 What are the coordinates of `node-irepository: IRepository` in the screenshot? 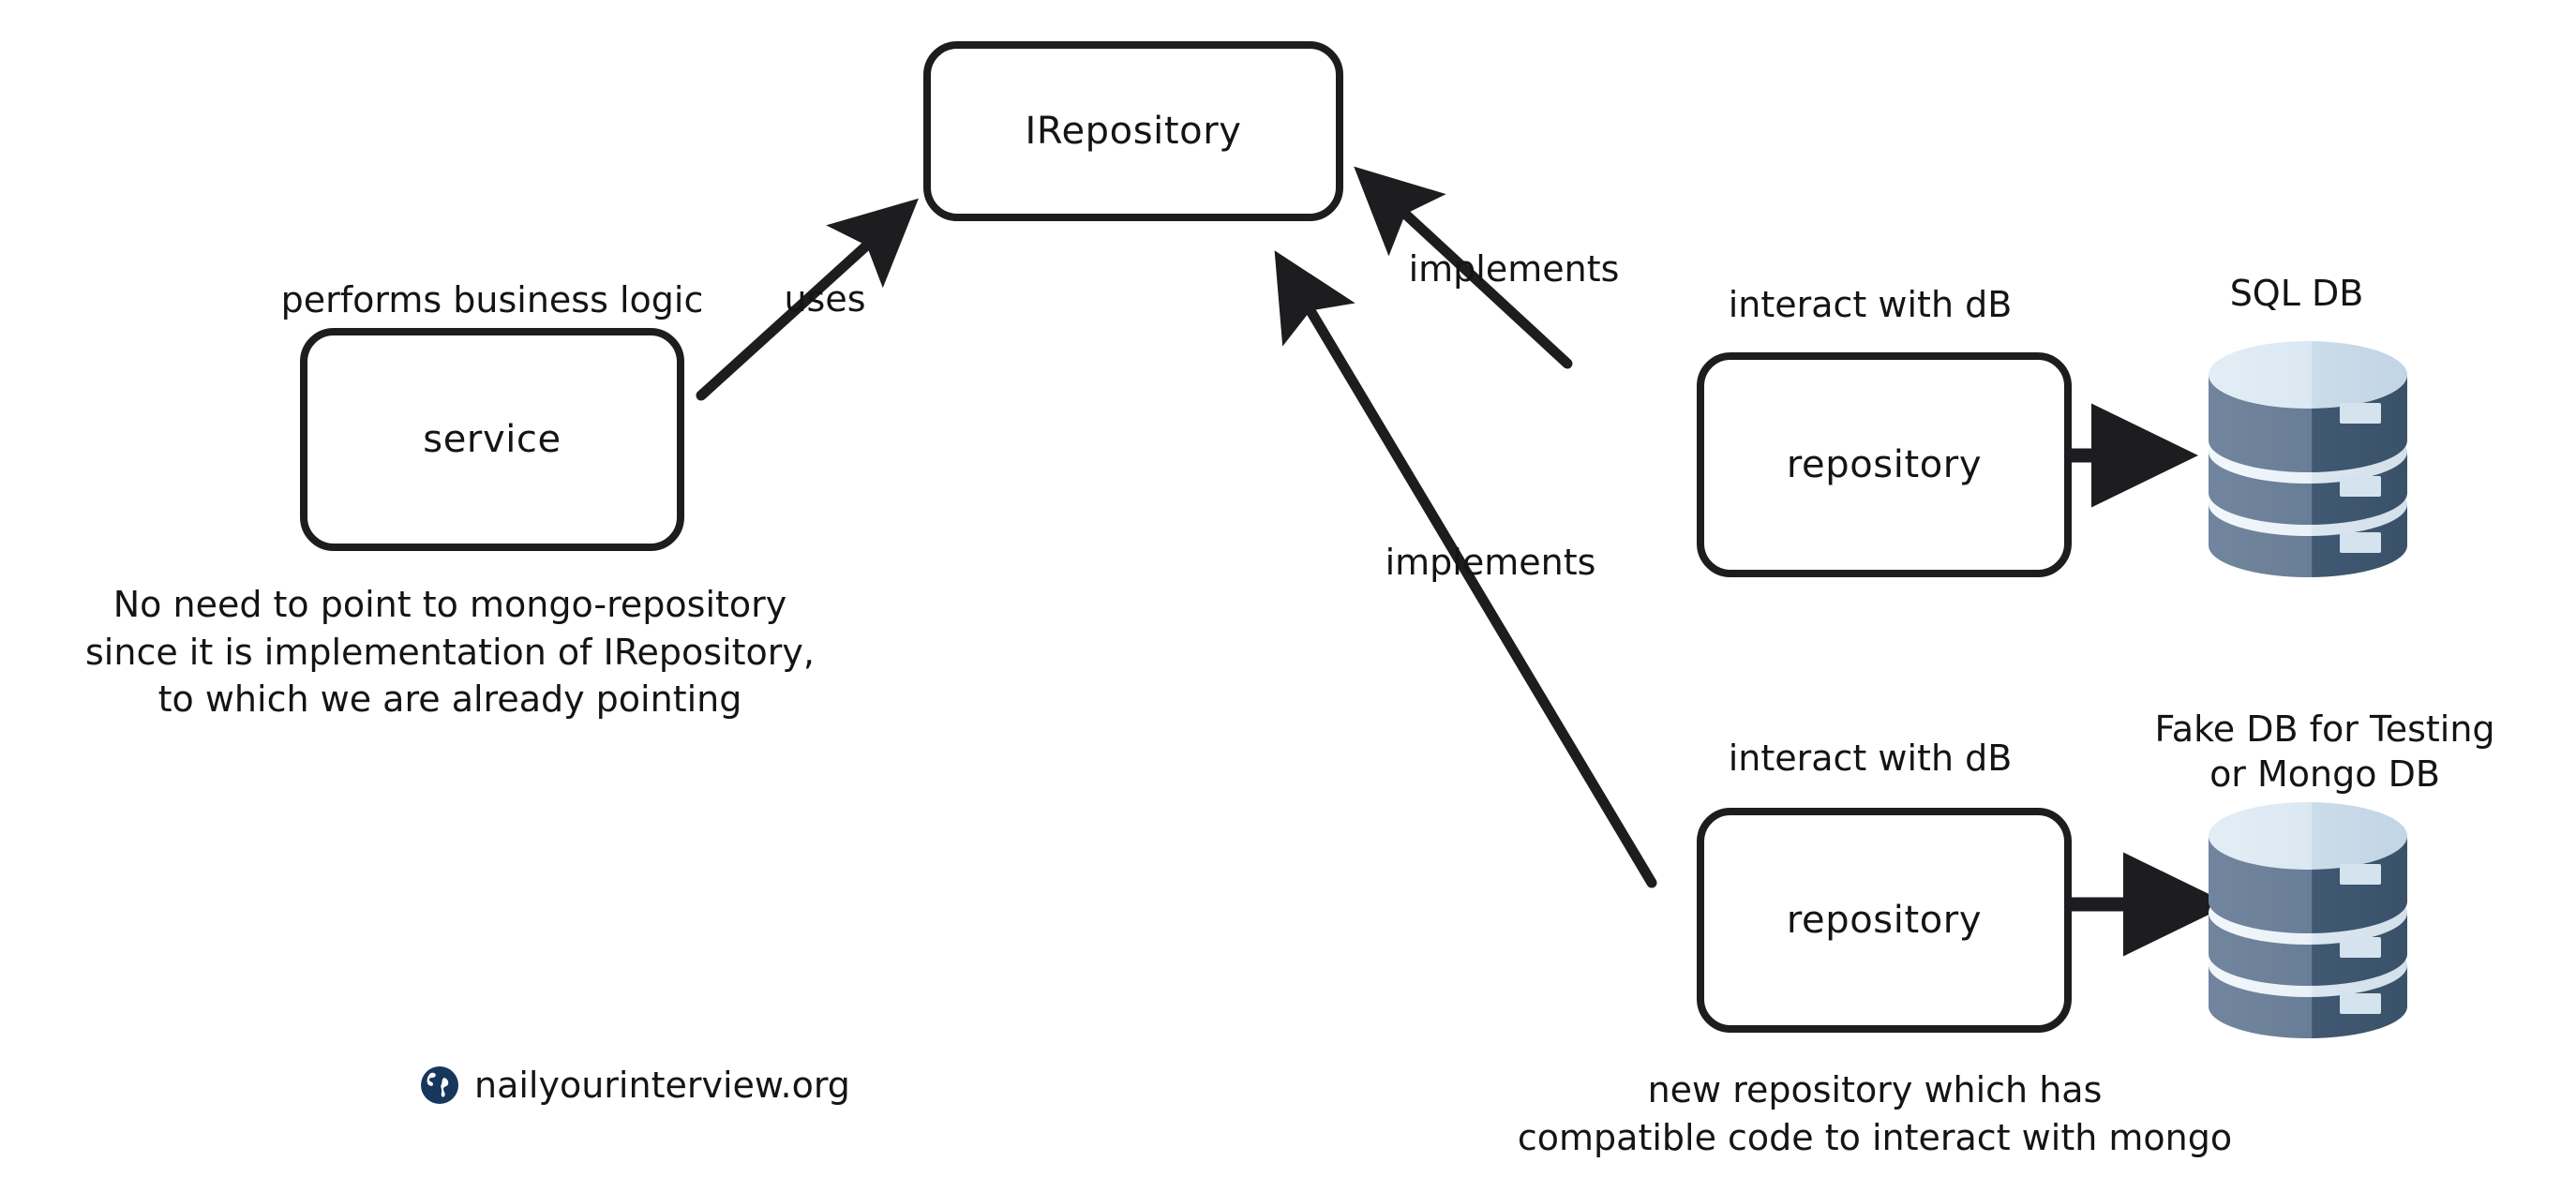 It's located at (1133, 131).